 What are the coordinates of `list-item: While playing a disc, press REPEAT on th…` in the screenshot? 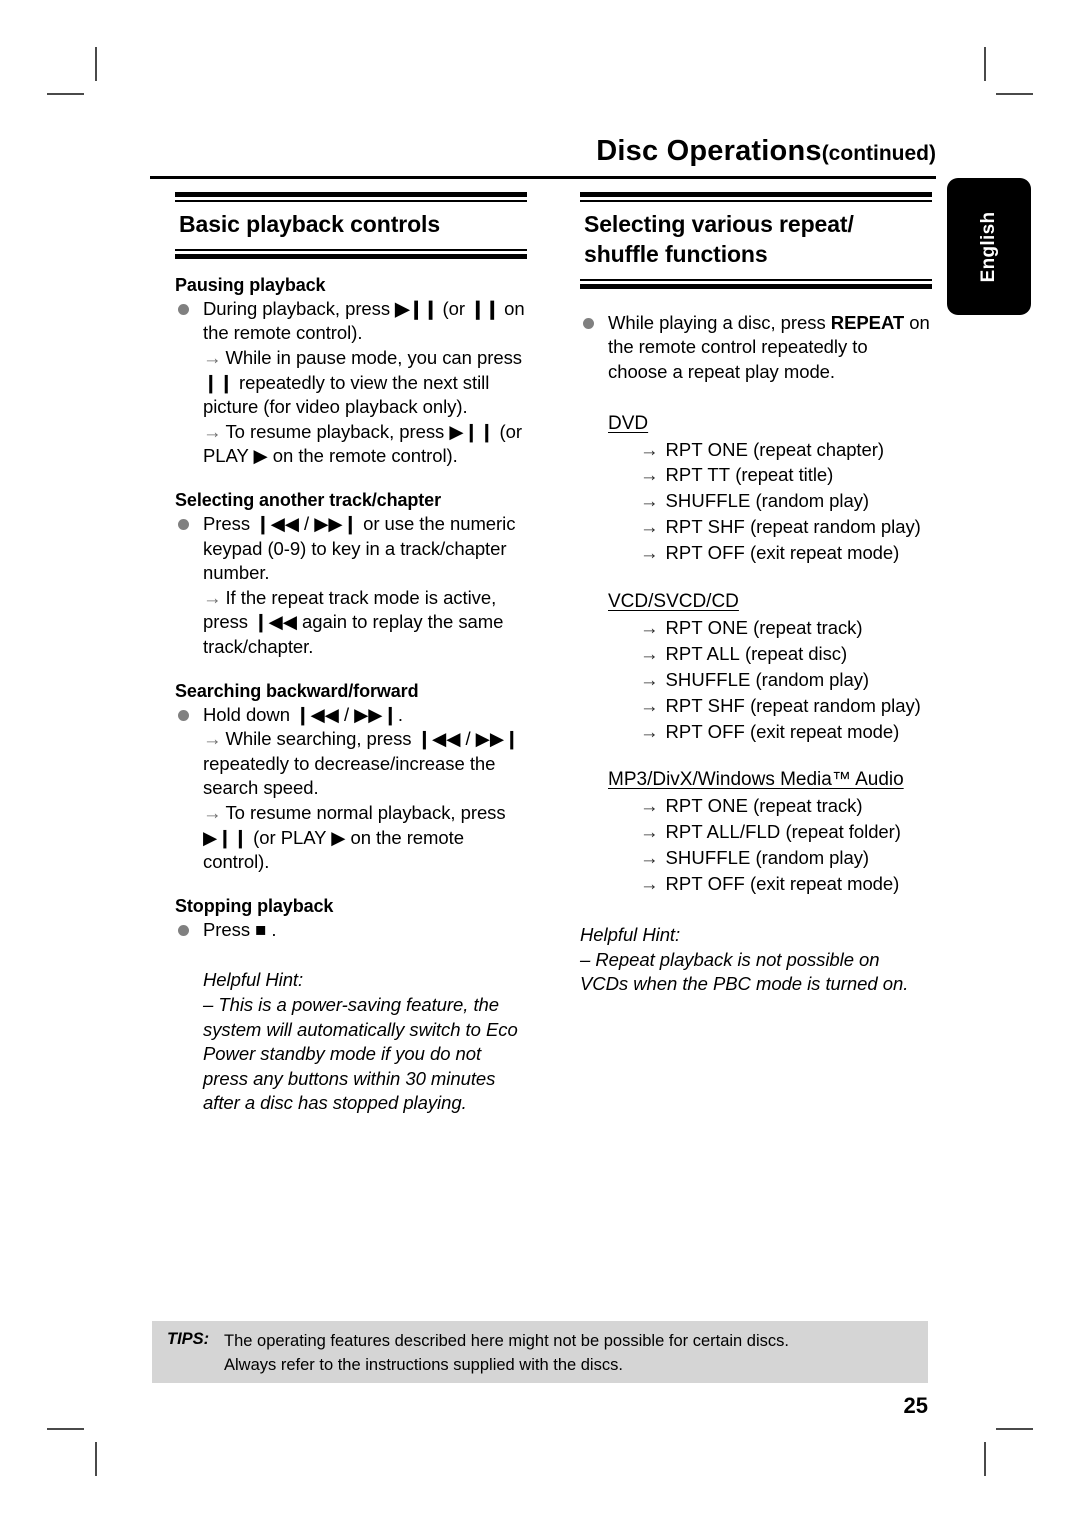 It's located at (756, 348).